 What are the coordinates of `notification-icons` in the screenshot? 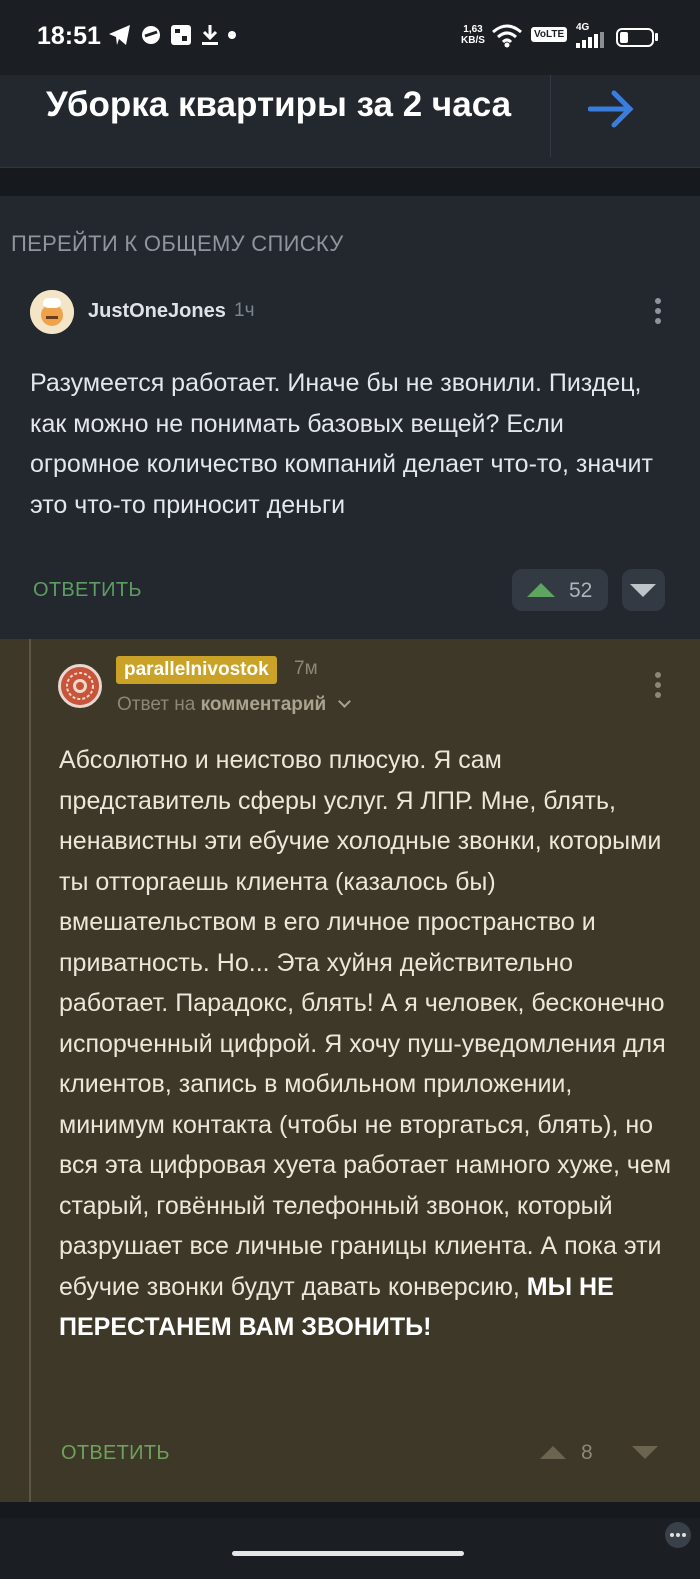 It's located at (172, 35).